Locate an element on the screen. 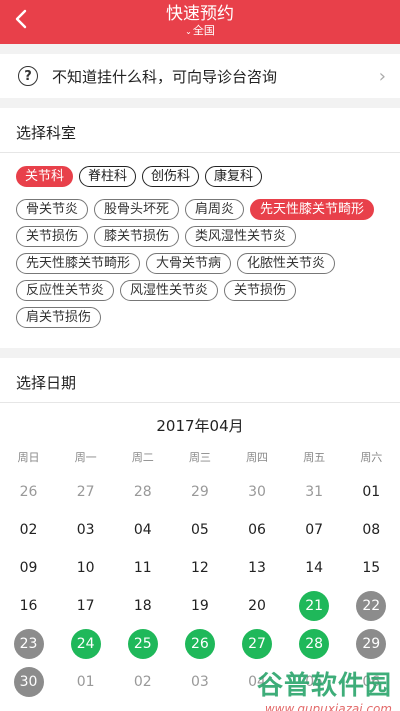  calendar-cell: 11 is located at coordinates (142, 568).